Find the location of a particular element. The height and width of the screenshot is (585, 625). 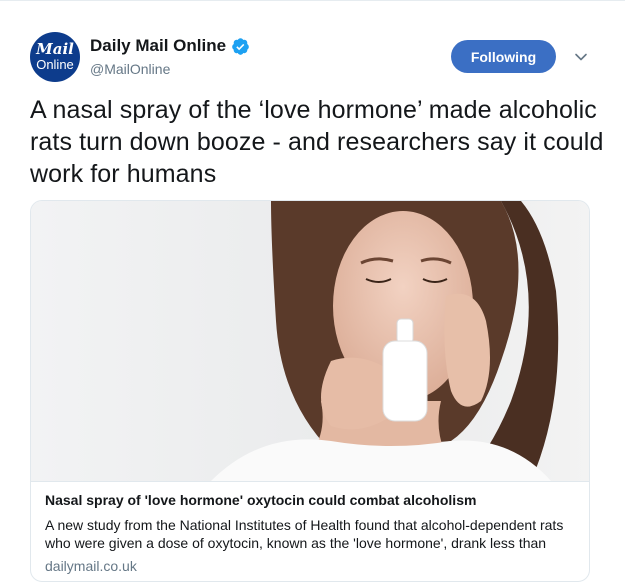

verified-badge-icon is located at coordinates (240, 46).